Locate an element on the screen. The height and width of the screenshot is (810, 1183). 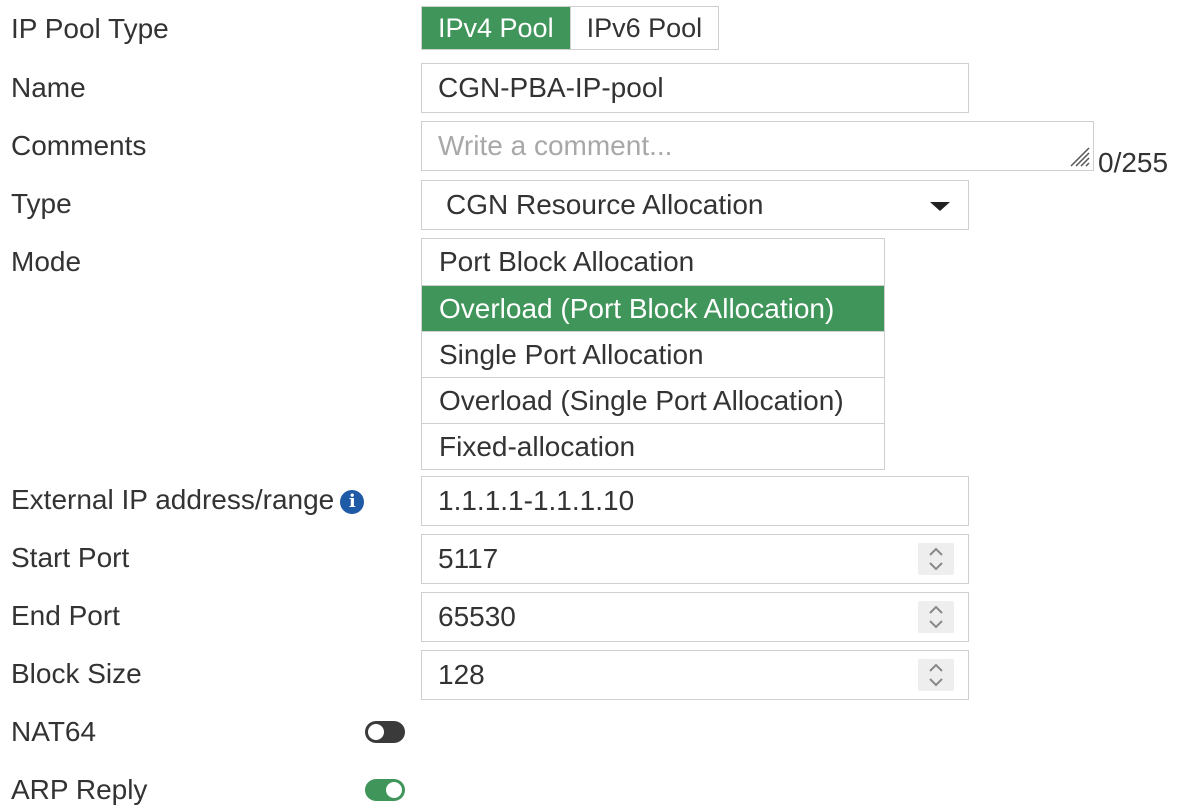
block-size-label: Block Size is located at coordinates (76, 673).